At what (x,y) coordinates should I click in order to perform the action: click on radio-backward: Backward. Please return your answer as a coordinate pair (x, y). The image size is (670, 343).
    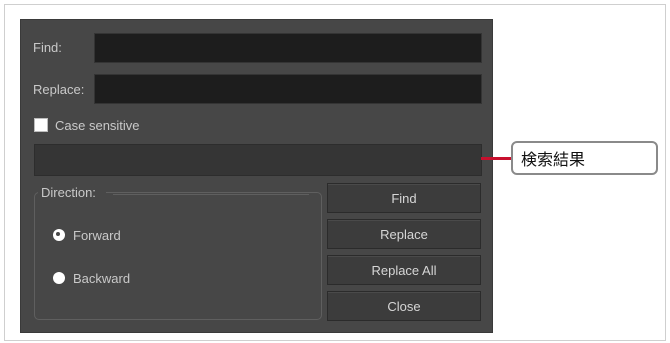
    Looking at the image, I should click on (91, 278).